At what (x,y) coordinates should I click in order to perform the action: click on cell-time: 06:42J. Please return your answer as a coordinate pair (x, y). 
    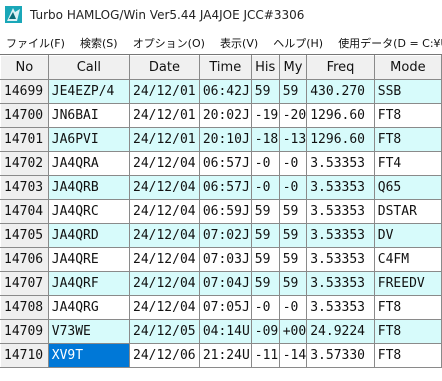
    Looking at the image, I should click on (225, 91).